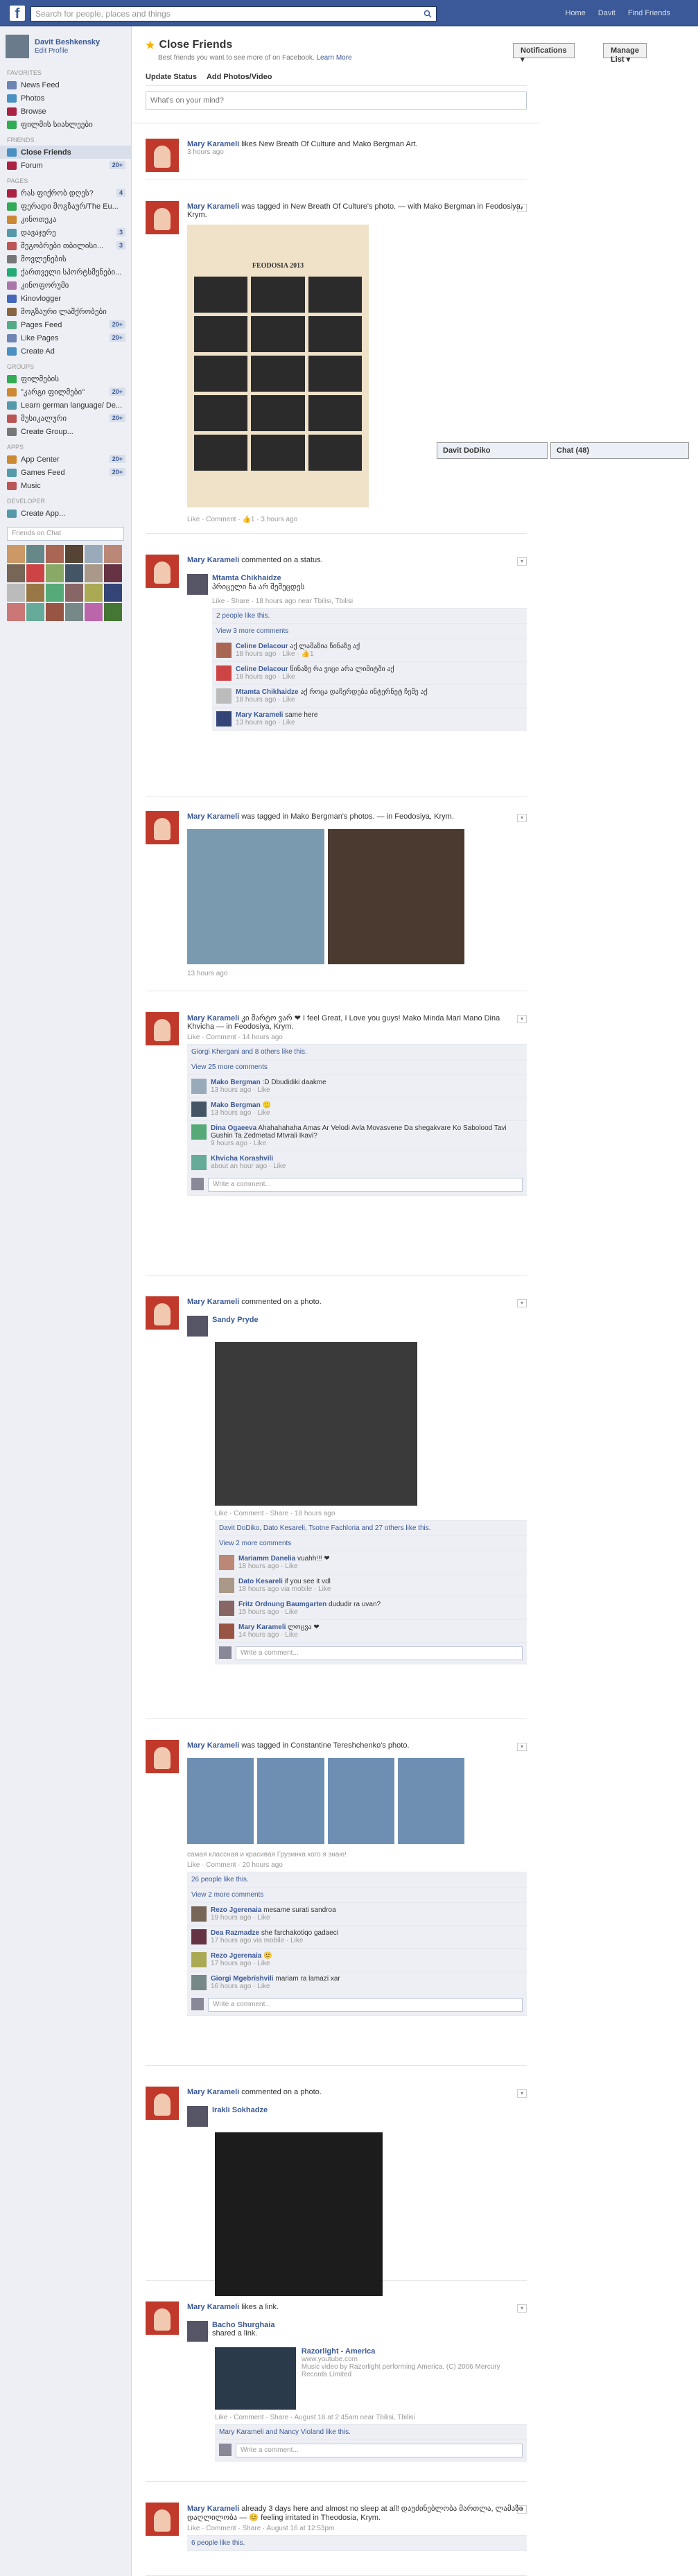 Image resolution: width=698 pixels, height=2576 pixels. I want to click on sidebar-item-favorites-1: Photos, so click(65, 98).